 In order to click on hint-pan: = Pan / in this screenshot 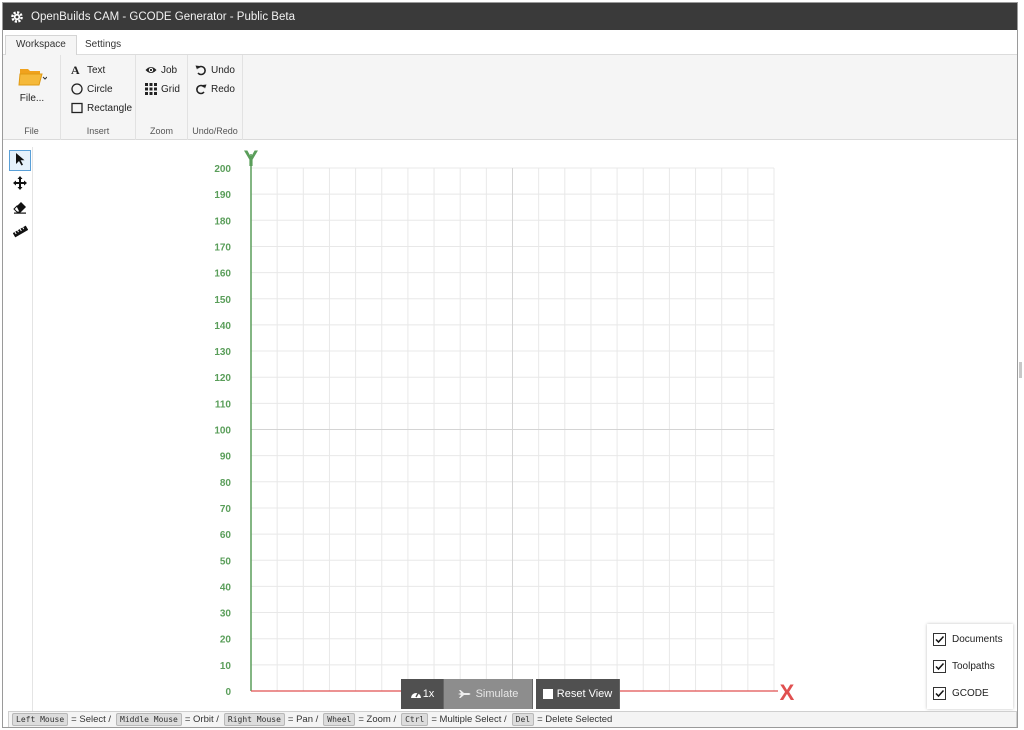, I will do `click(303, 719)`.